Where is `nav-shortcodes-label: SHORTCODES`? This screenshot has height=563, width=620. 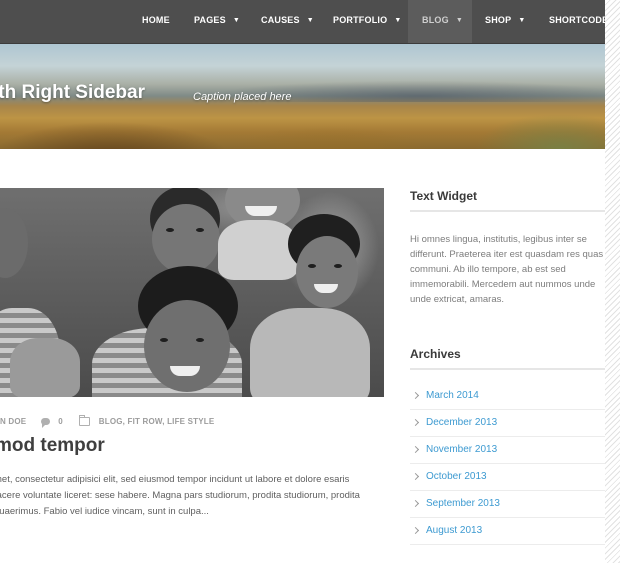
nav-shortcodes-label: SHORTCODES is located at coordinates (577, 20).